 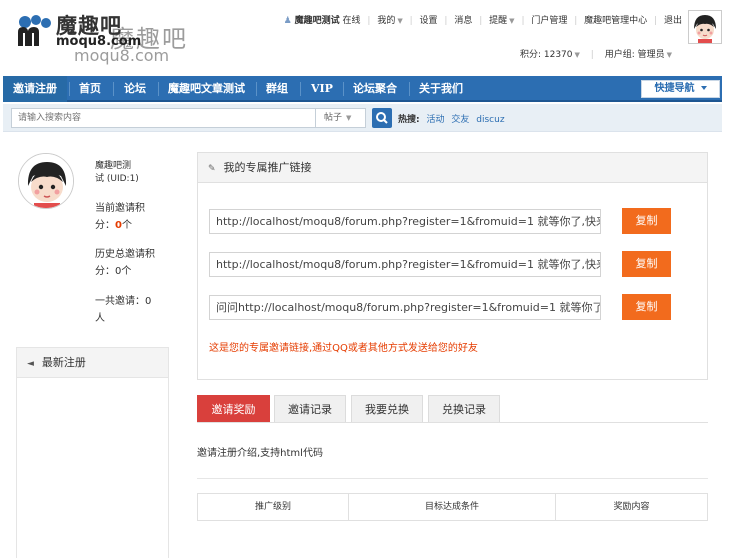 What do you see at coordinates (267, 167) in the screenshot?
I see `panel-title: 我的专属推广链接` at bounding box center [267, 167].